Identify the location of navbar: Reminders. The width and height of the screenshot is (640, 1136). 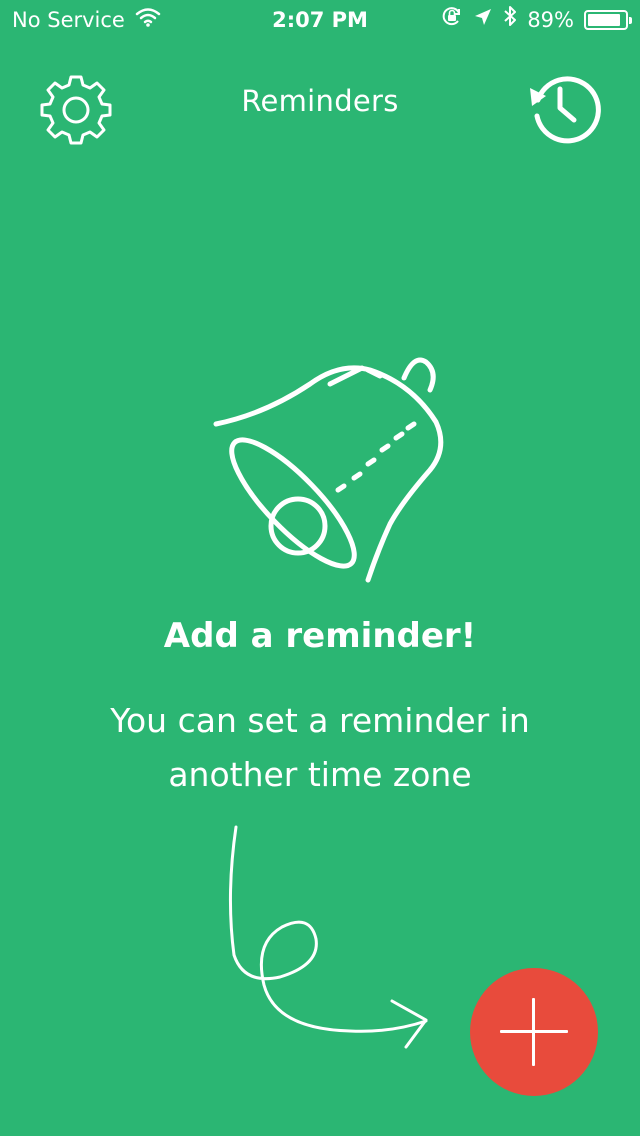
(320, 105).